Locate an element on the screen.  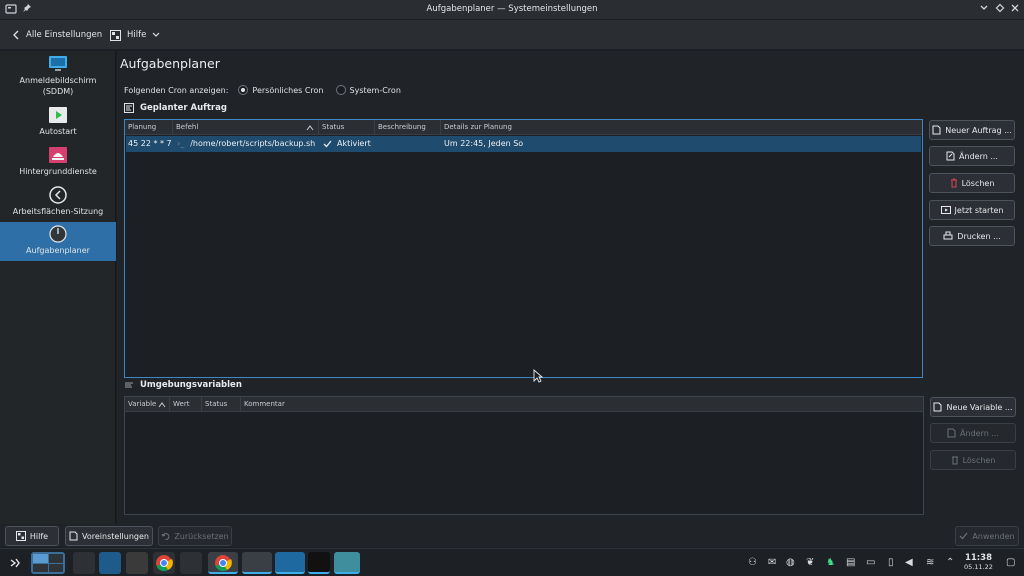
notes-launcher-icon is located at coordinates (137, 563).